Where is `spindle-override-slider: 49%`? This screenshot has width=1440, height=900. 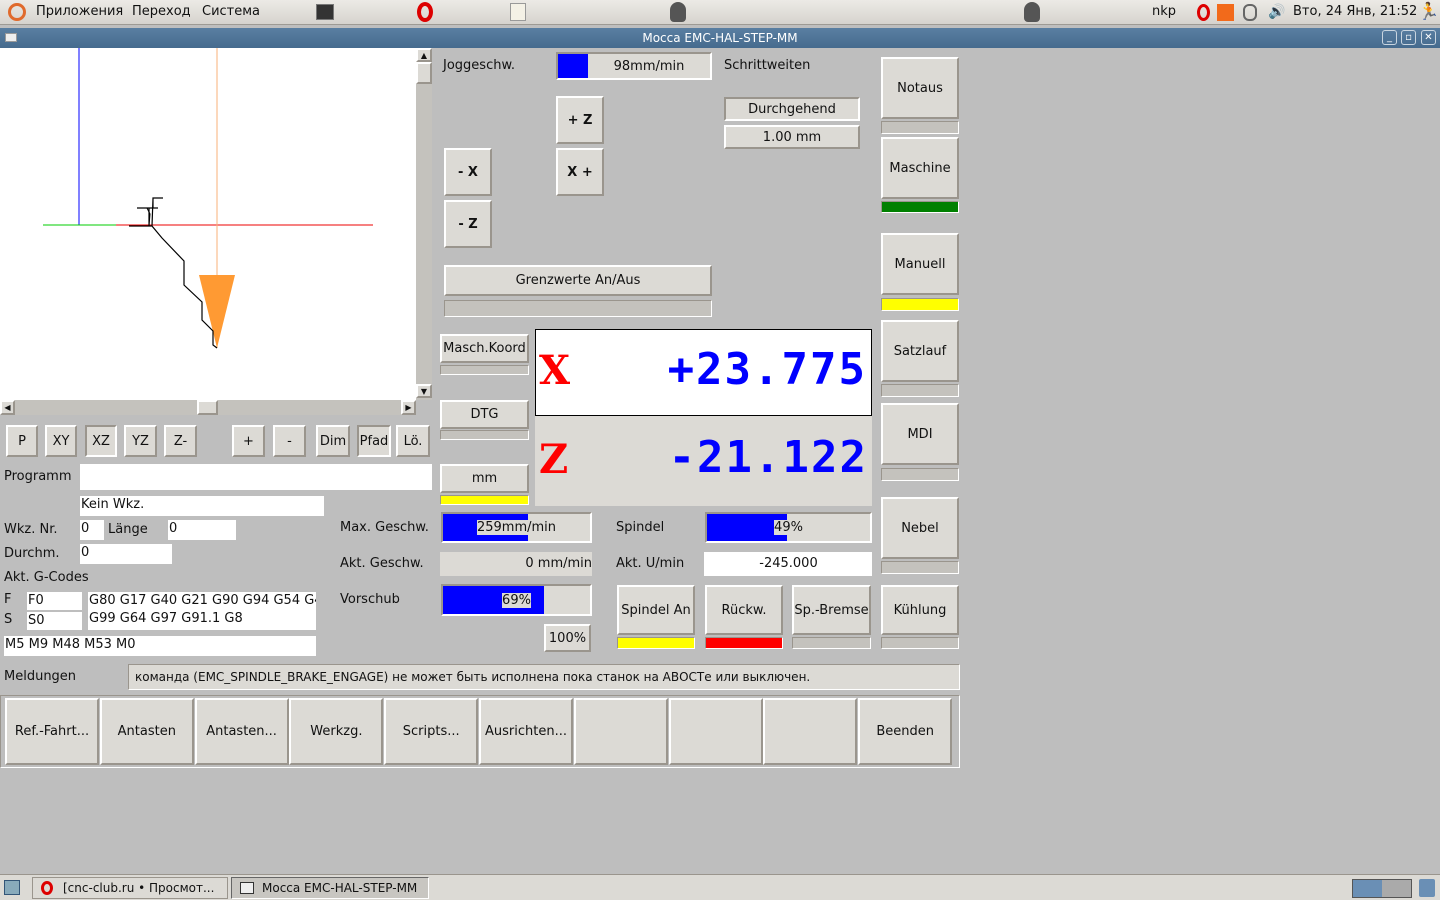 spindle-override-slider: 49% is located at coordinates (788, 527).